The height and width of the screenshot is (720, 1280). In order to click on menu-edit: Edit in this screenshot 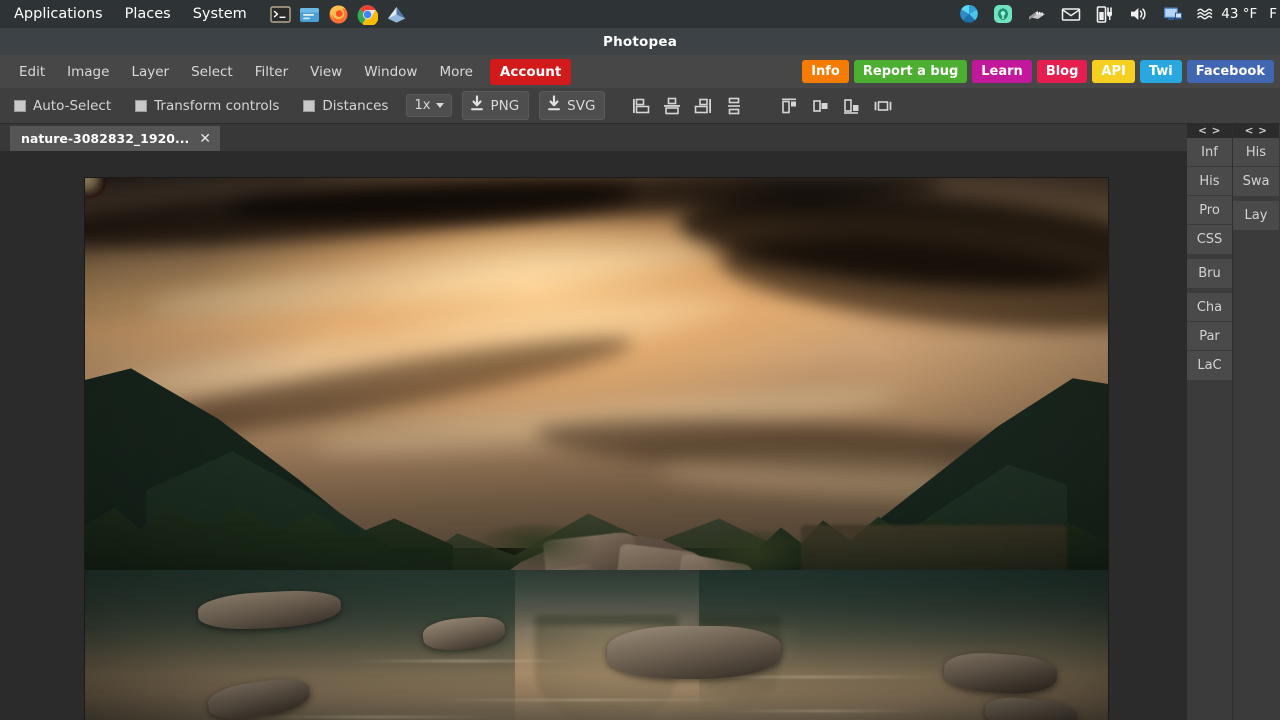, I will do `click(32, 72)`.